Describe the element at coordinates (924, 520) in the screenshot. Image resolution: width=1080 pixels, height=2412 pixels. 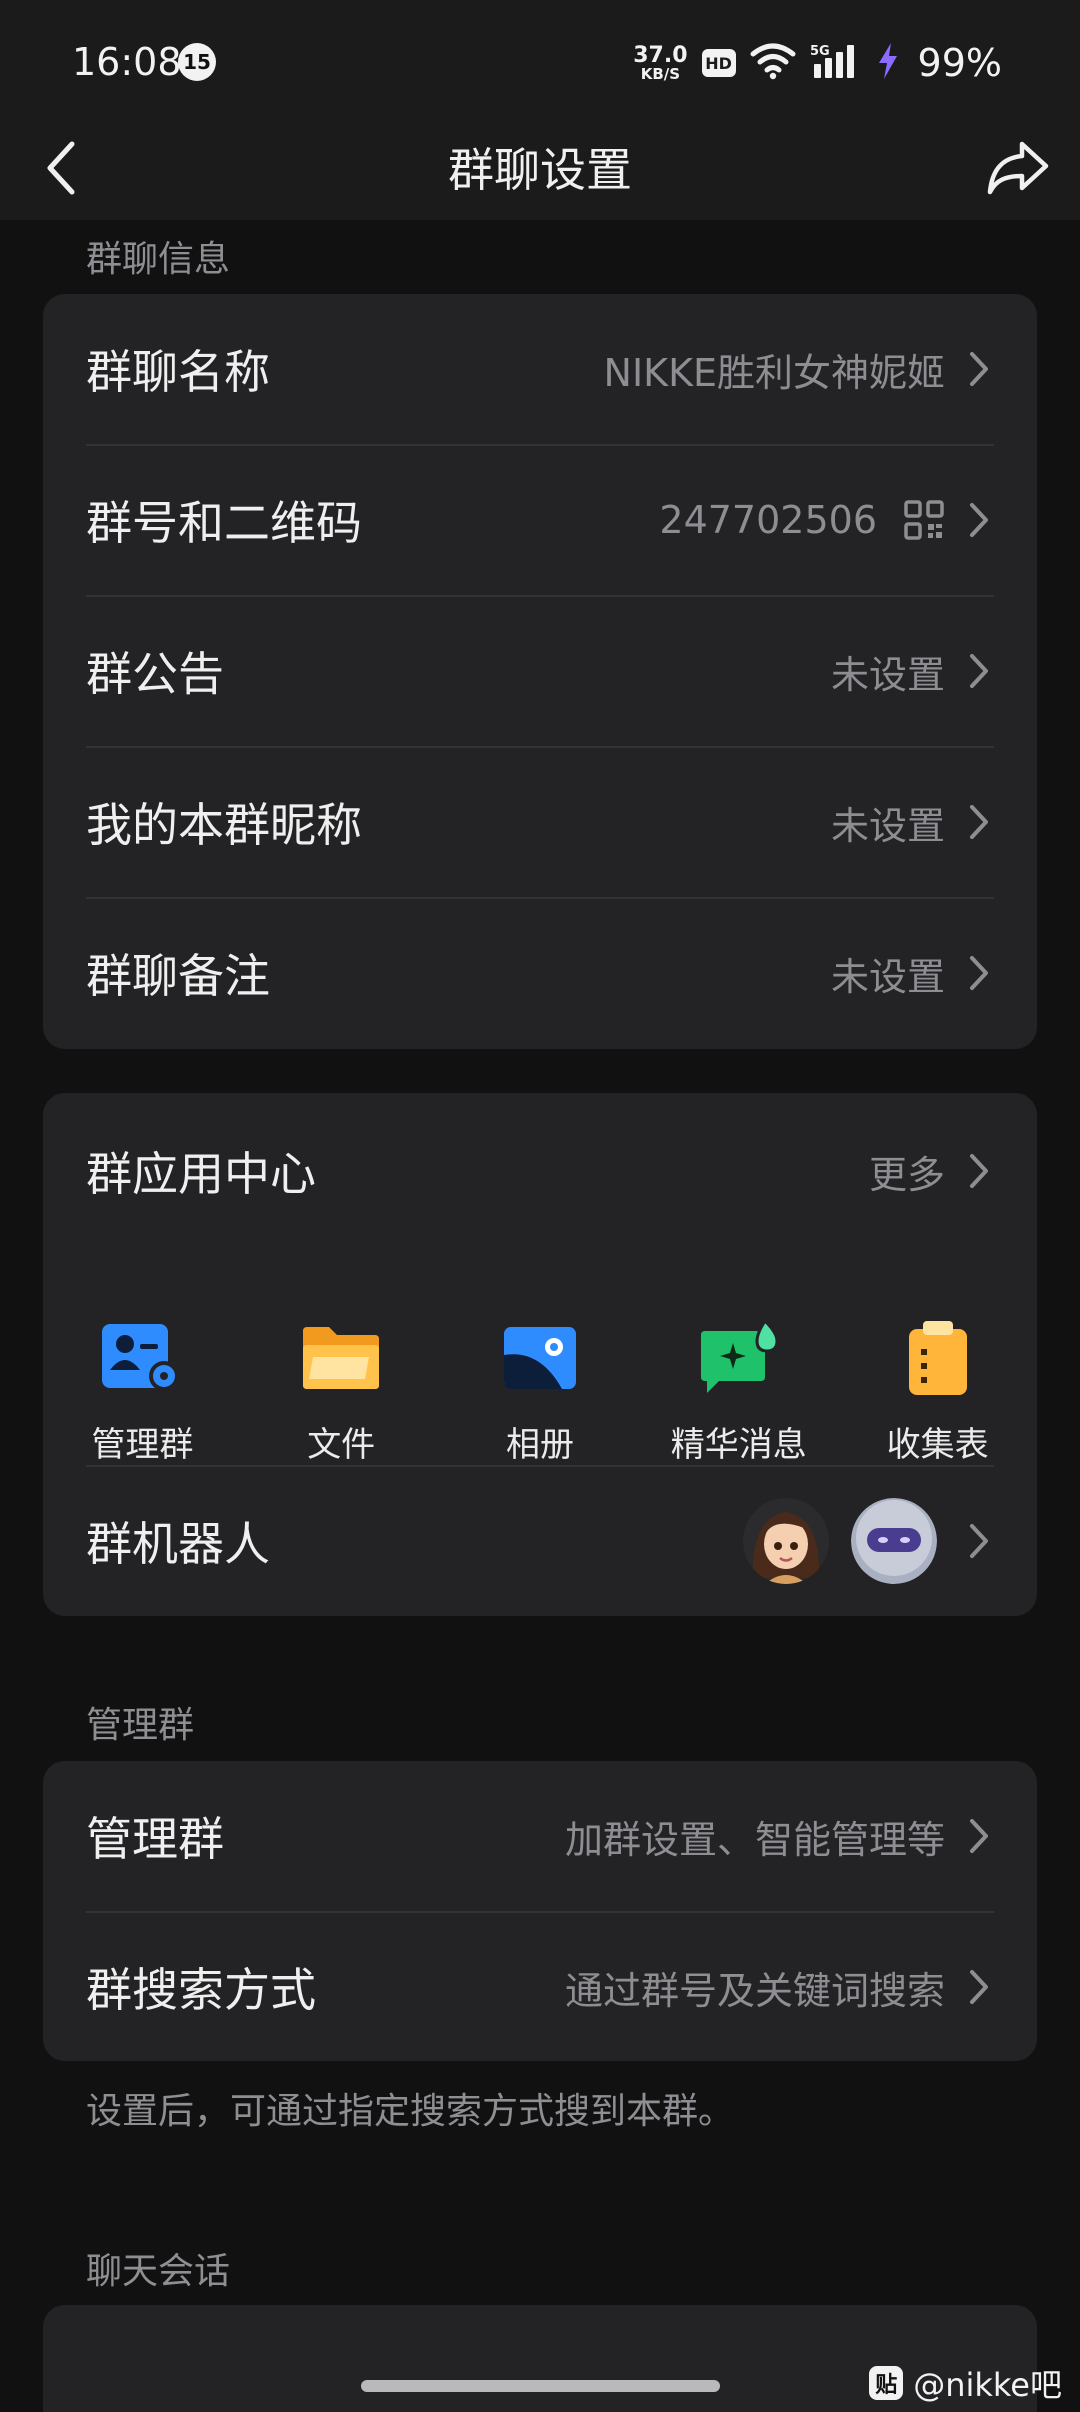
I see `qr-code-icon` at that location.